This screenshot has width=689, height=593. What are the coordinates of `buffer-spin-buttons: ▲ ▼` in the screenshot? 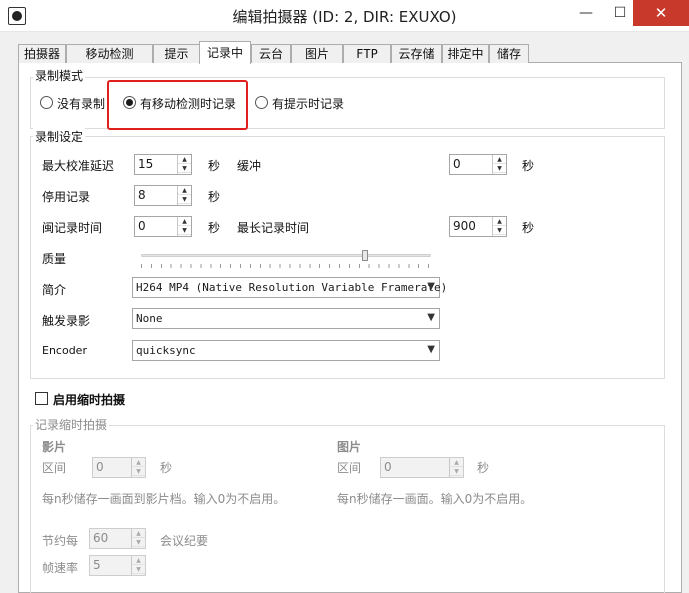 It's located at (499, 164).